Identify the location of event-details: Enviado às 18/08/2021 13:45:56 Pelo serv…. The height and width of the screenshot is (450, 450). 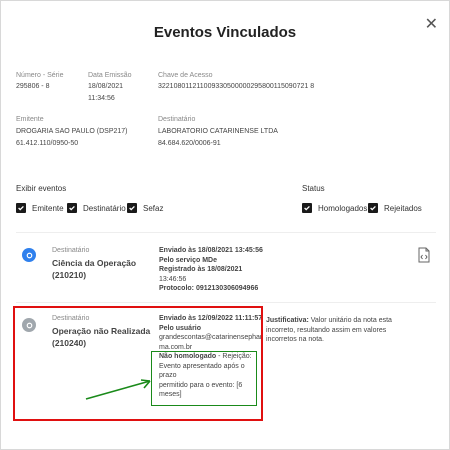
(214, 270).